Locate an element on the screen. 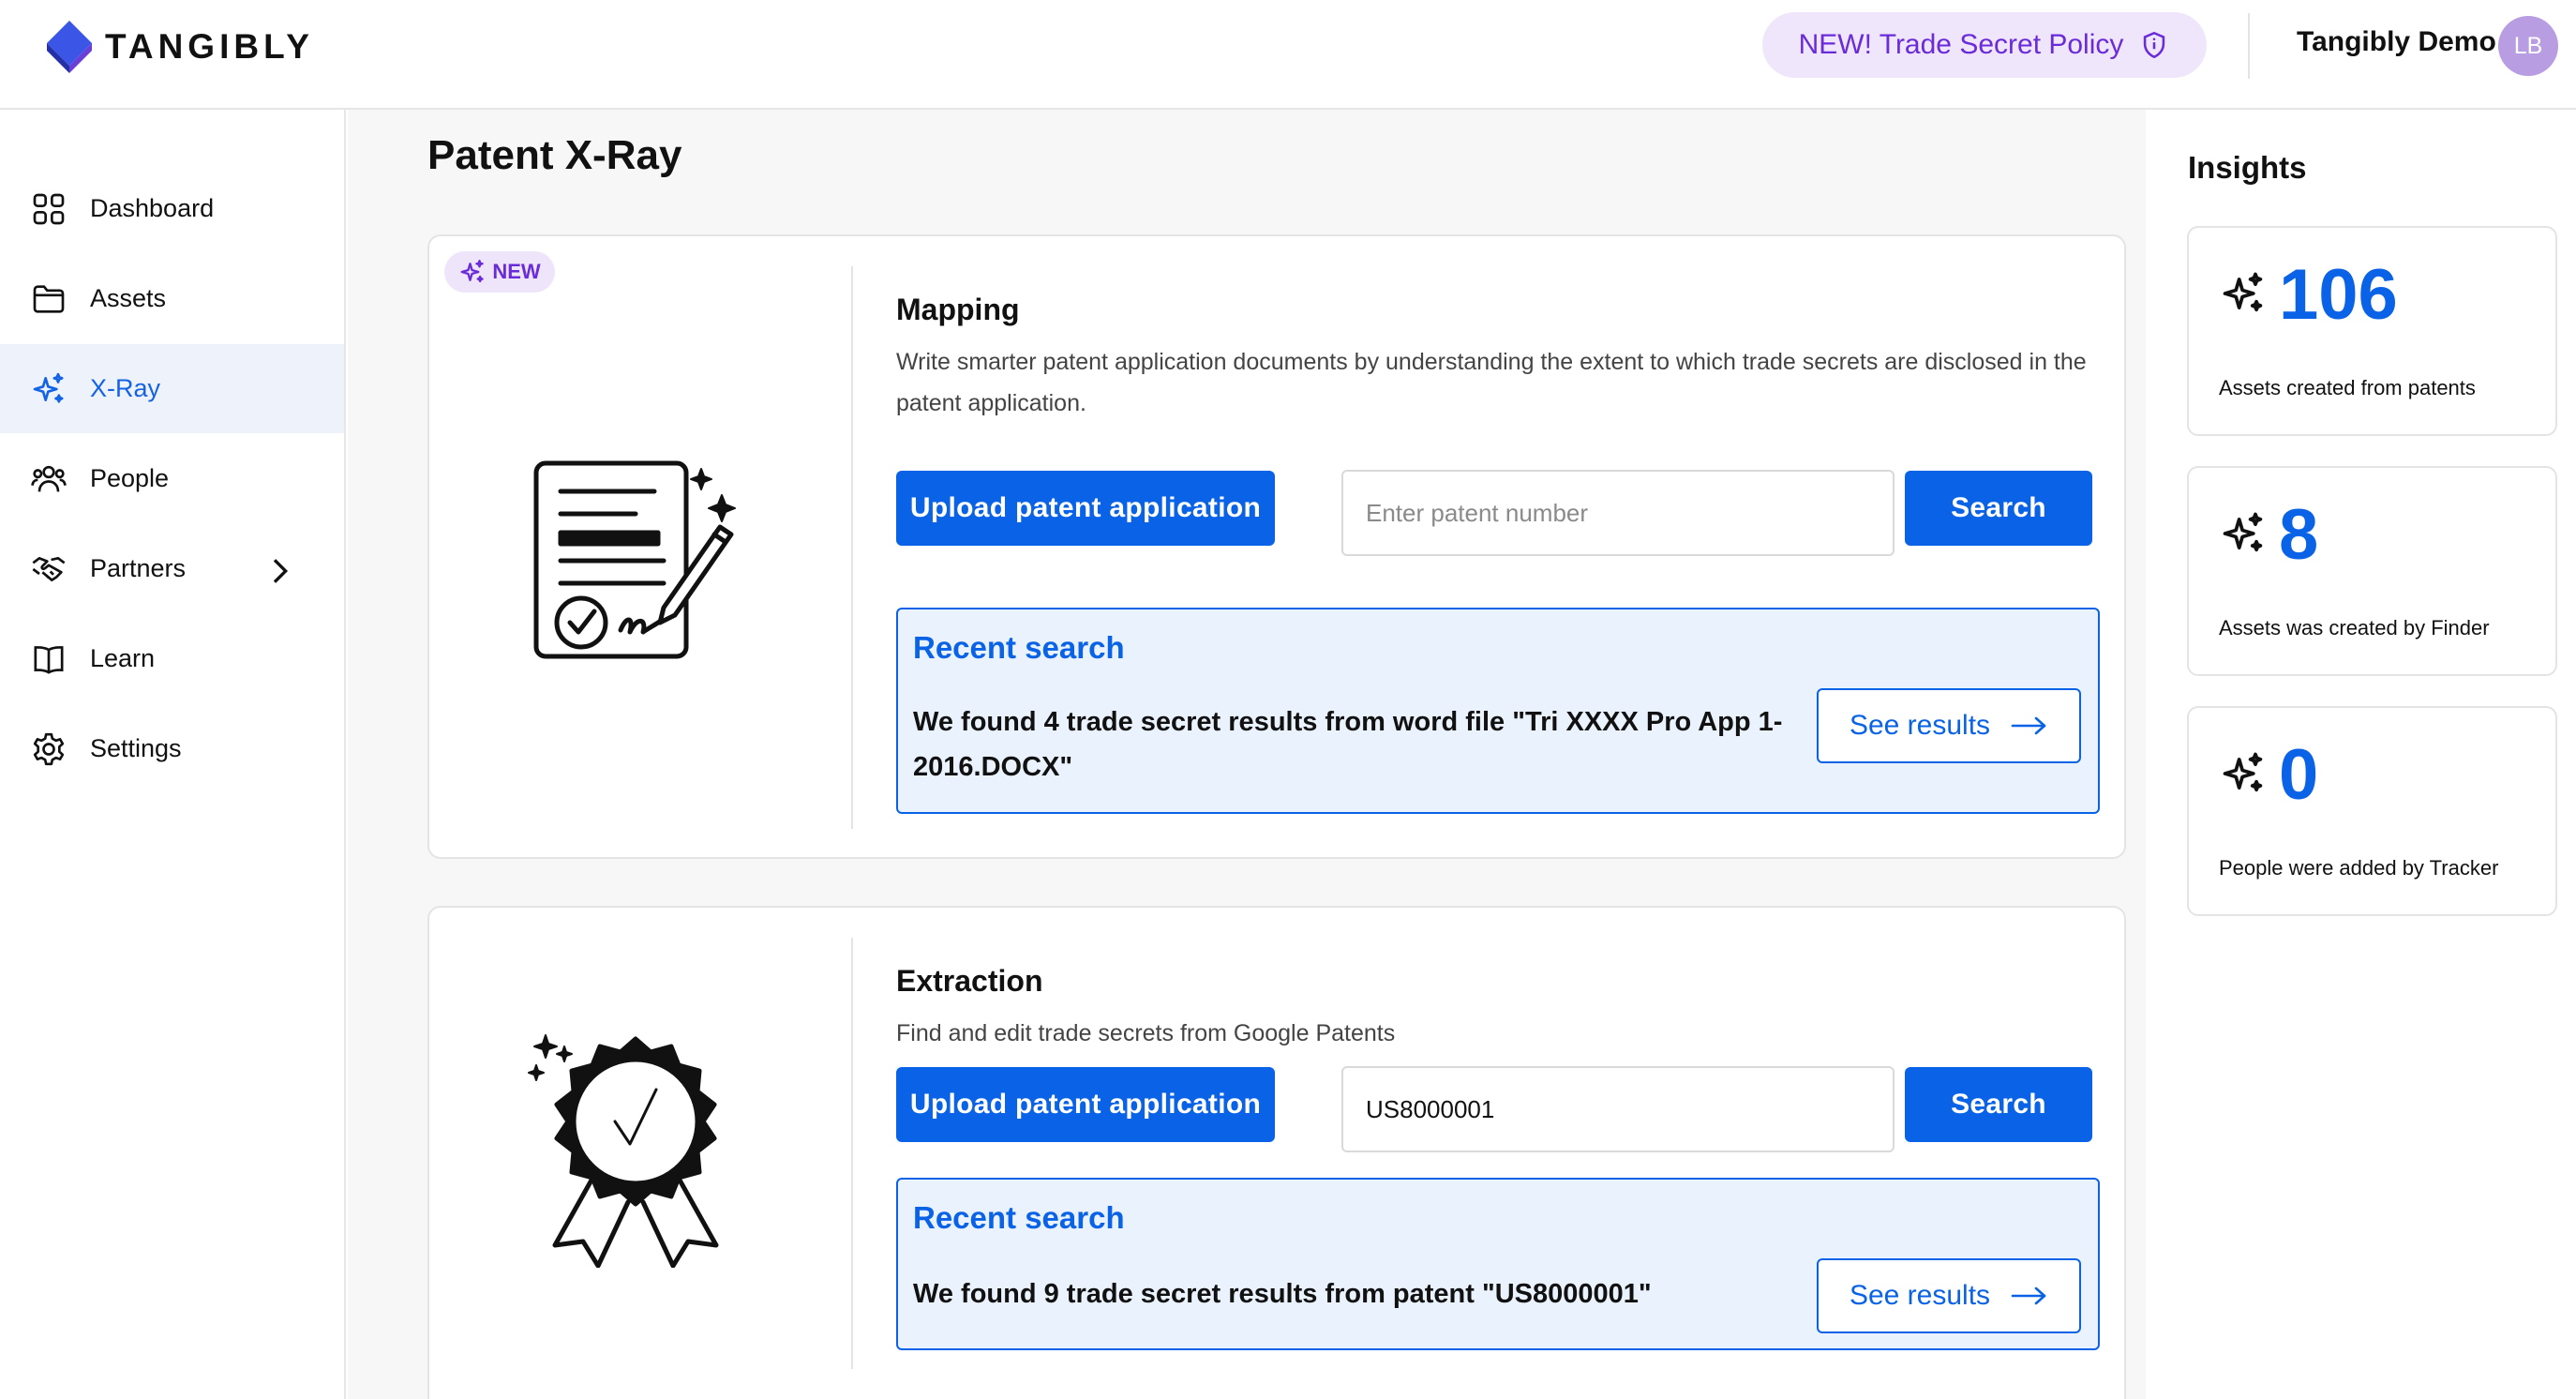  sidebar-item-label: Settings is located at coordinates (136, 748).